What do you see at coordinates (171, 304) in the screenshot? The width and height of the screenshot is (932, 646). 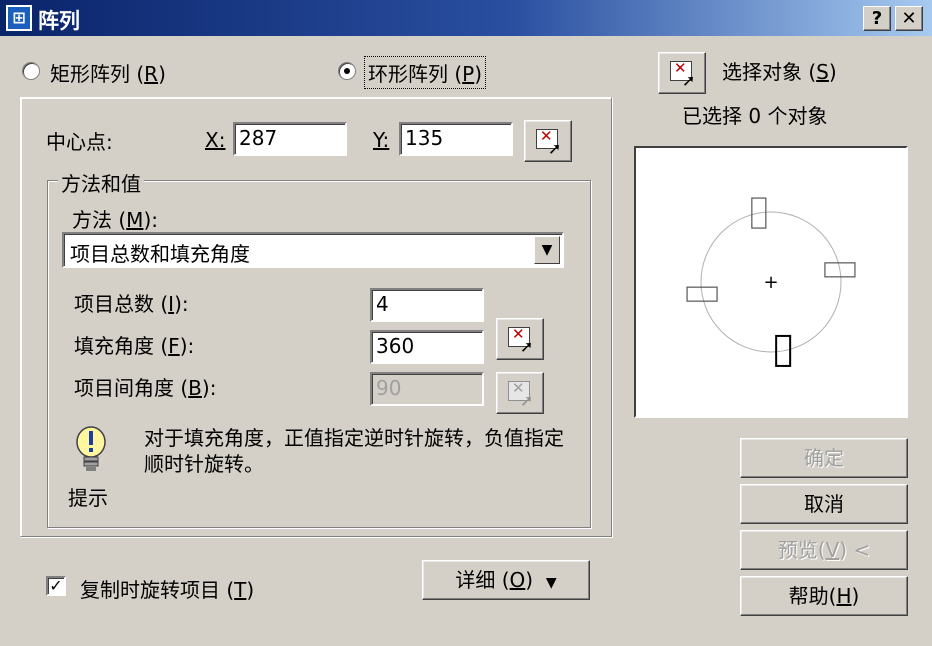 I see `total-items-key: I` at bounding box center [171, 304].